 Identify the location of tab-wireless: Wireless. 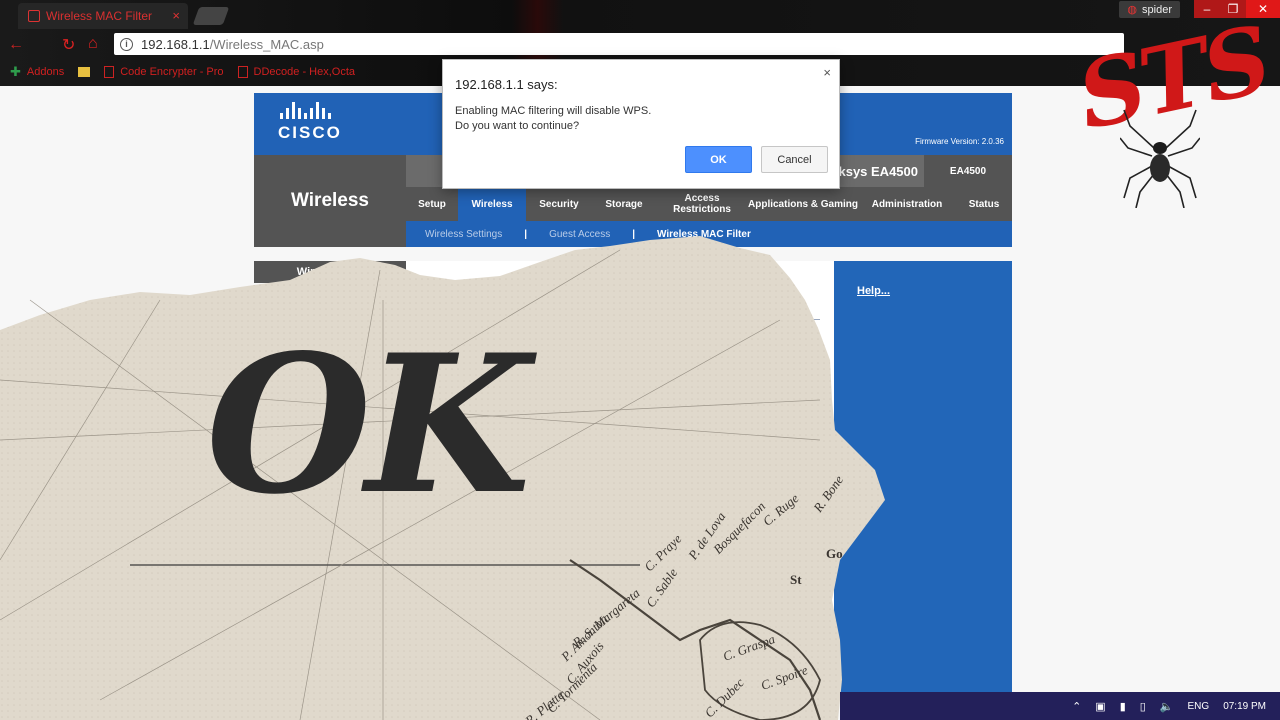
(492, 204).